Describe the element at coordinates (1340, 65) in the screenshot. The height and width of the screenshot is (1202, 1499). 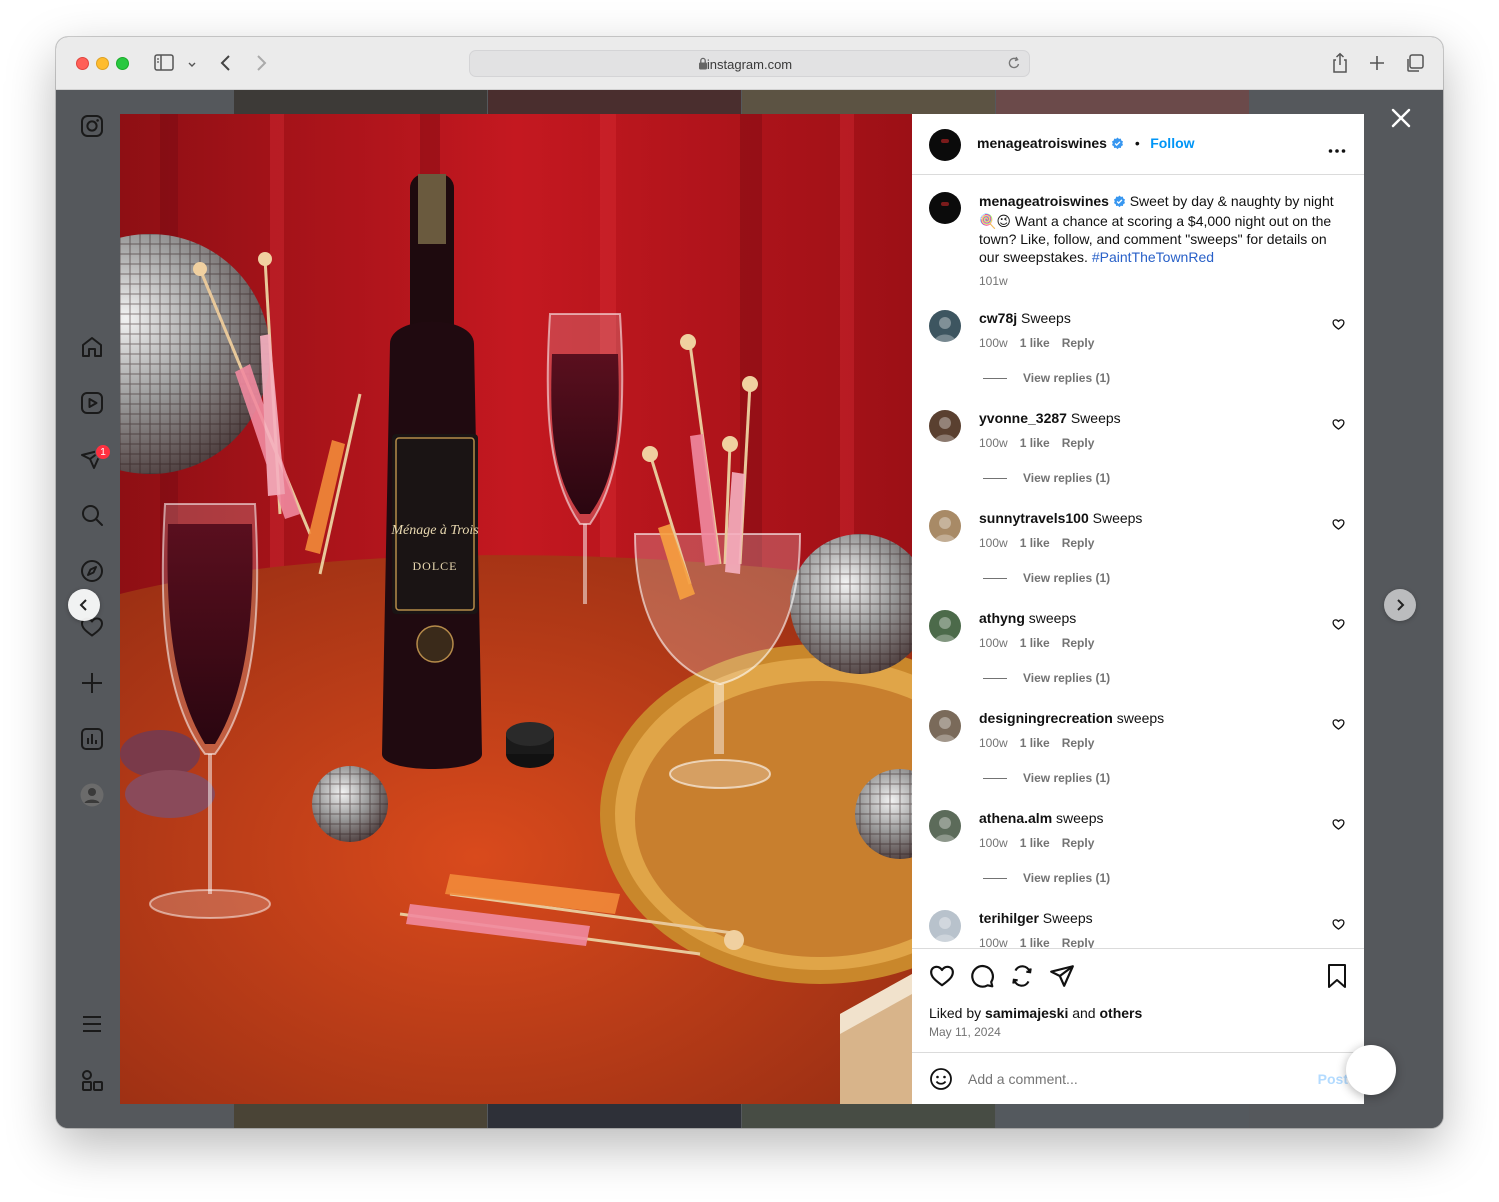
I see `share-icon` at that location.